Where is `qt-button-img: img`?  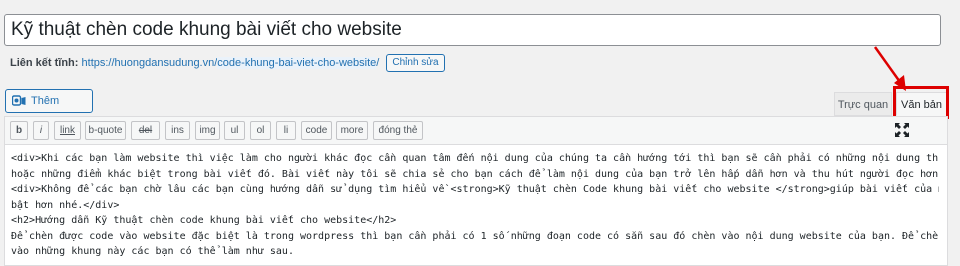
qt-button-img: img is located at coordinates (207, 130).